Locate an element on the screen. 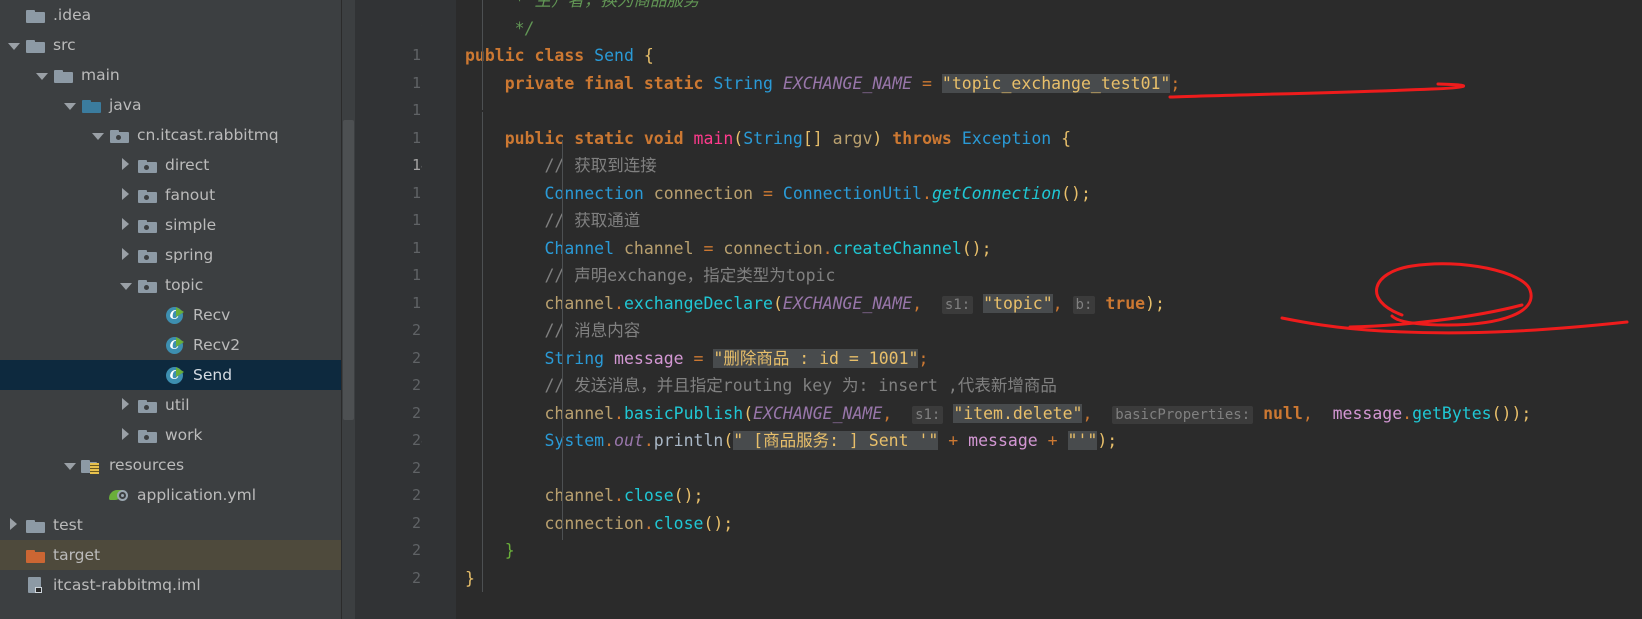  tree-item-recv: C Recv is located at coordinates (171, 315).